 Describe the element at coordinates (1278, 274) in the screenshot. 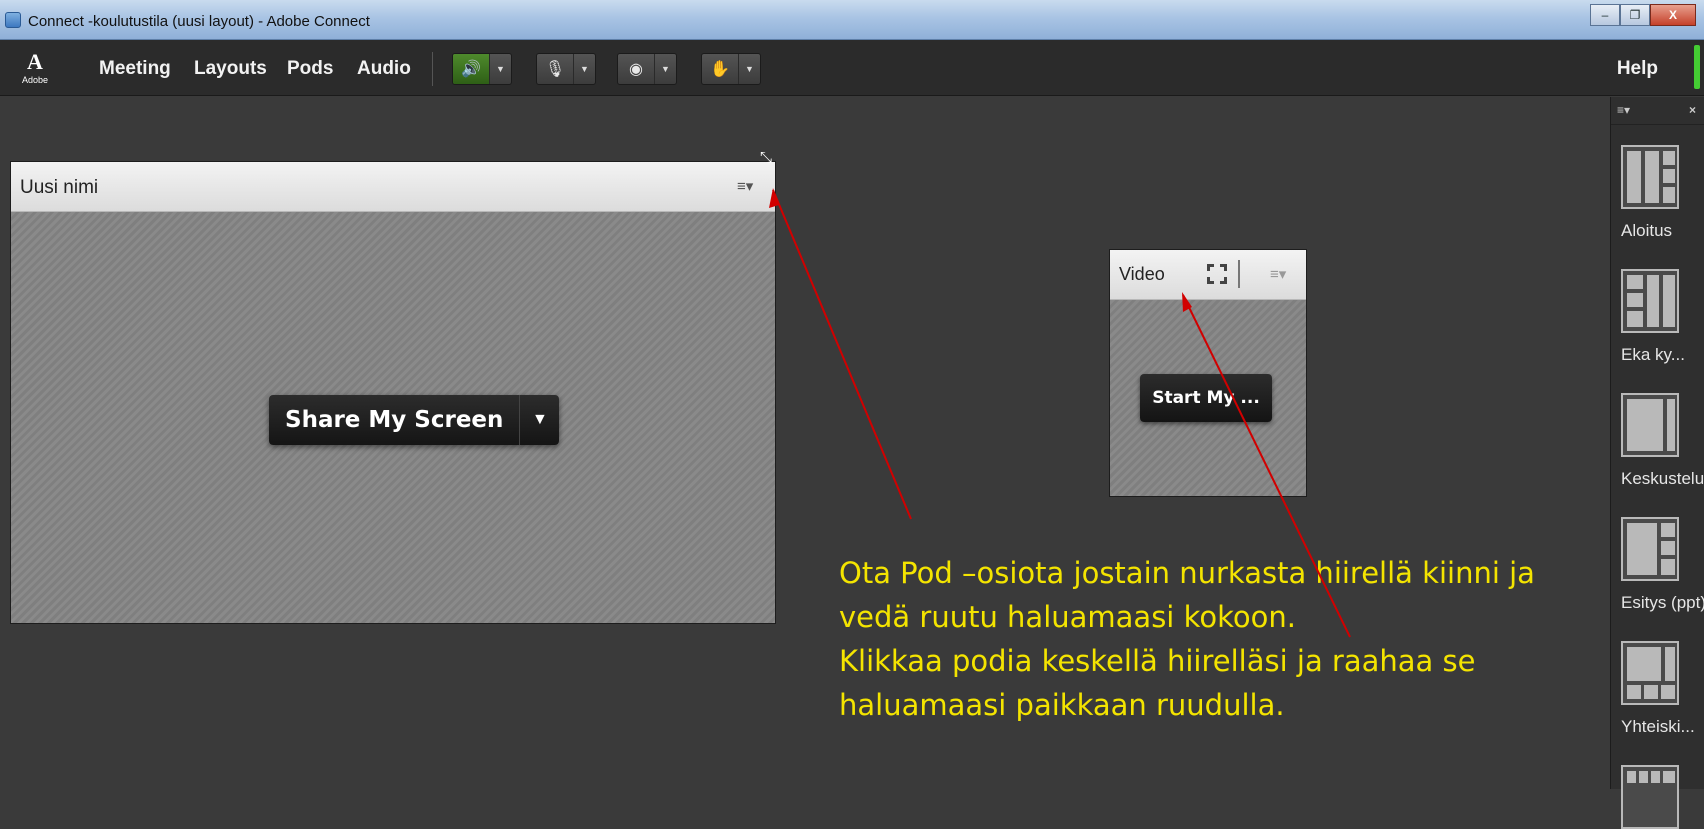

I see `video-pod-menu-icon: ≡▾` at that location.